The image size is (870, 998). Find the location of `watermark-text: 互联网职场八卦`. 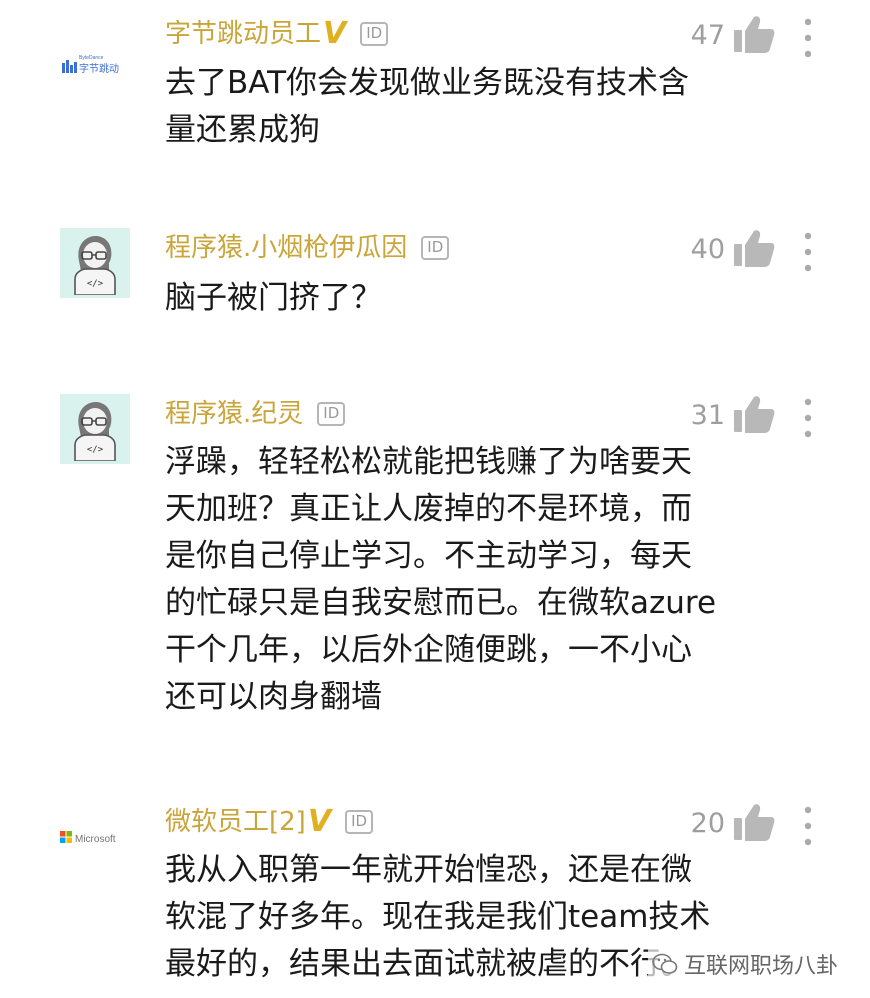

watermark-text: 互联网职场八卦 is located at coordinates (760, 966).